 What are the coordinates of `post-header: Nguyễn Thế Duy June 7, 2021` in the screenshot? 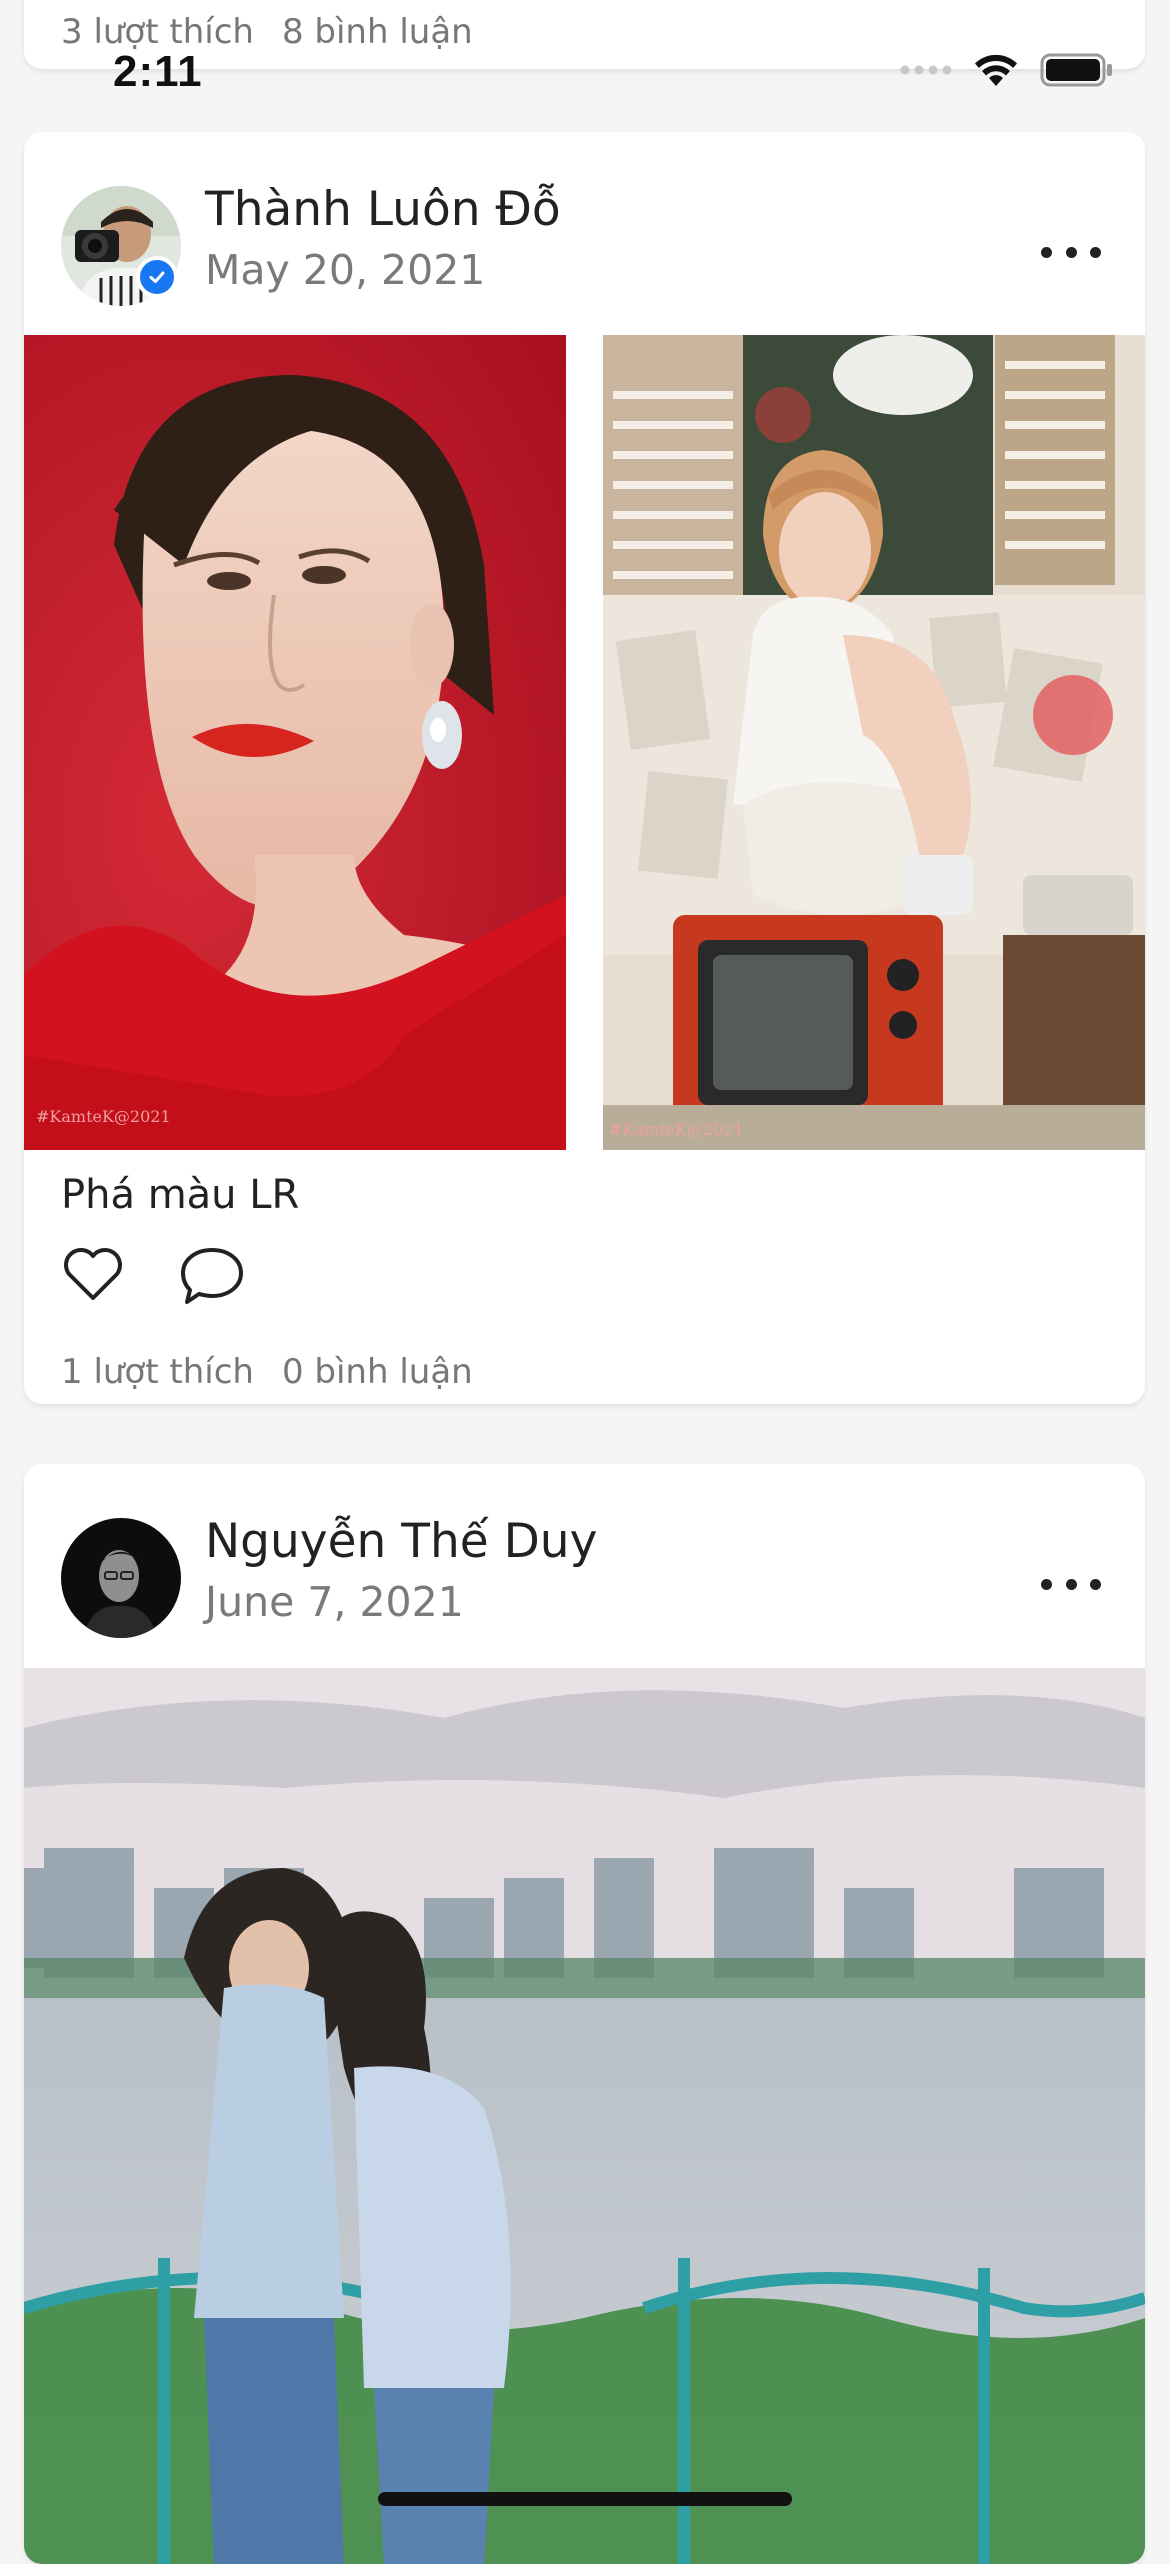 It's located at (584, 1564).